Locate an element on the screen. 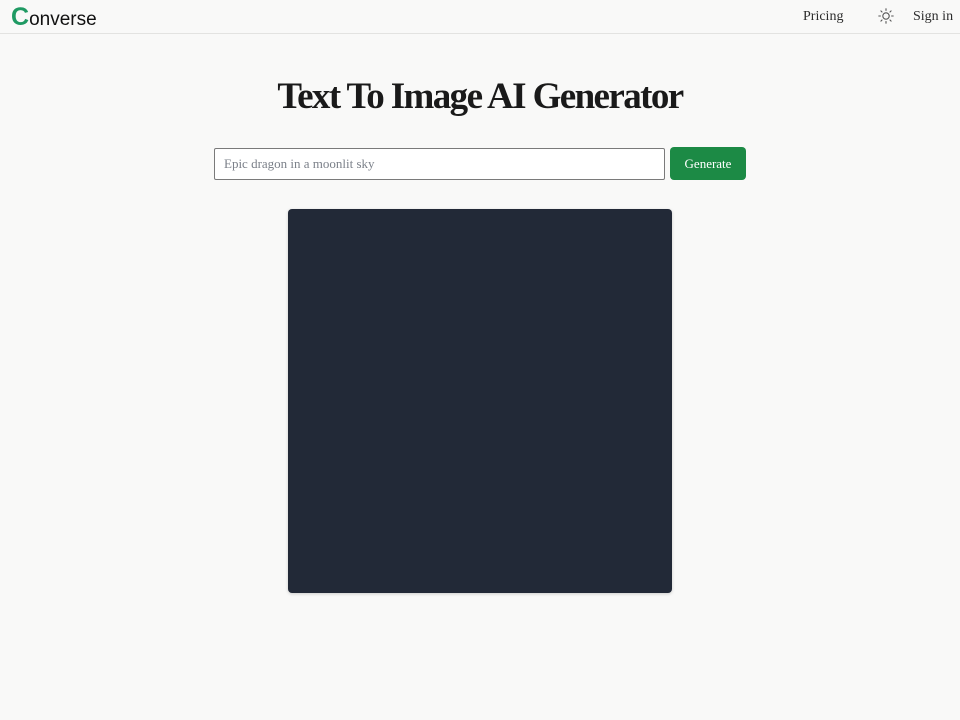 The image size is (960, 720). pricing-link: Pricing is located at coordinates (823, 17).